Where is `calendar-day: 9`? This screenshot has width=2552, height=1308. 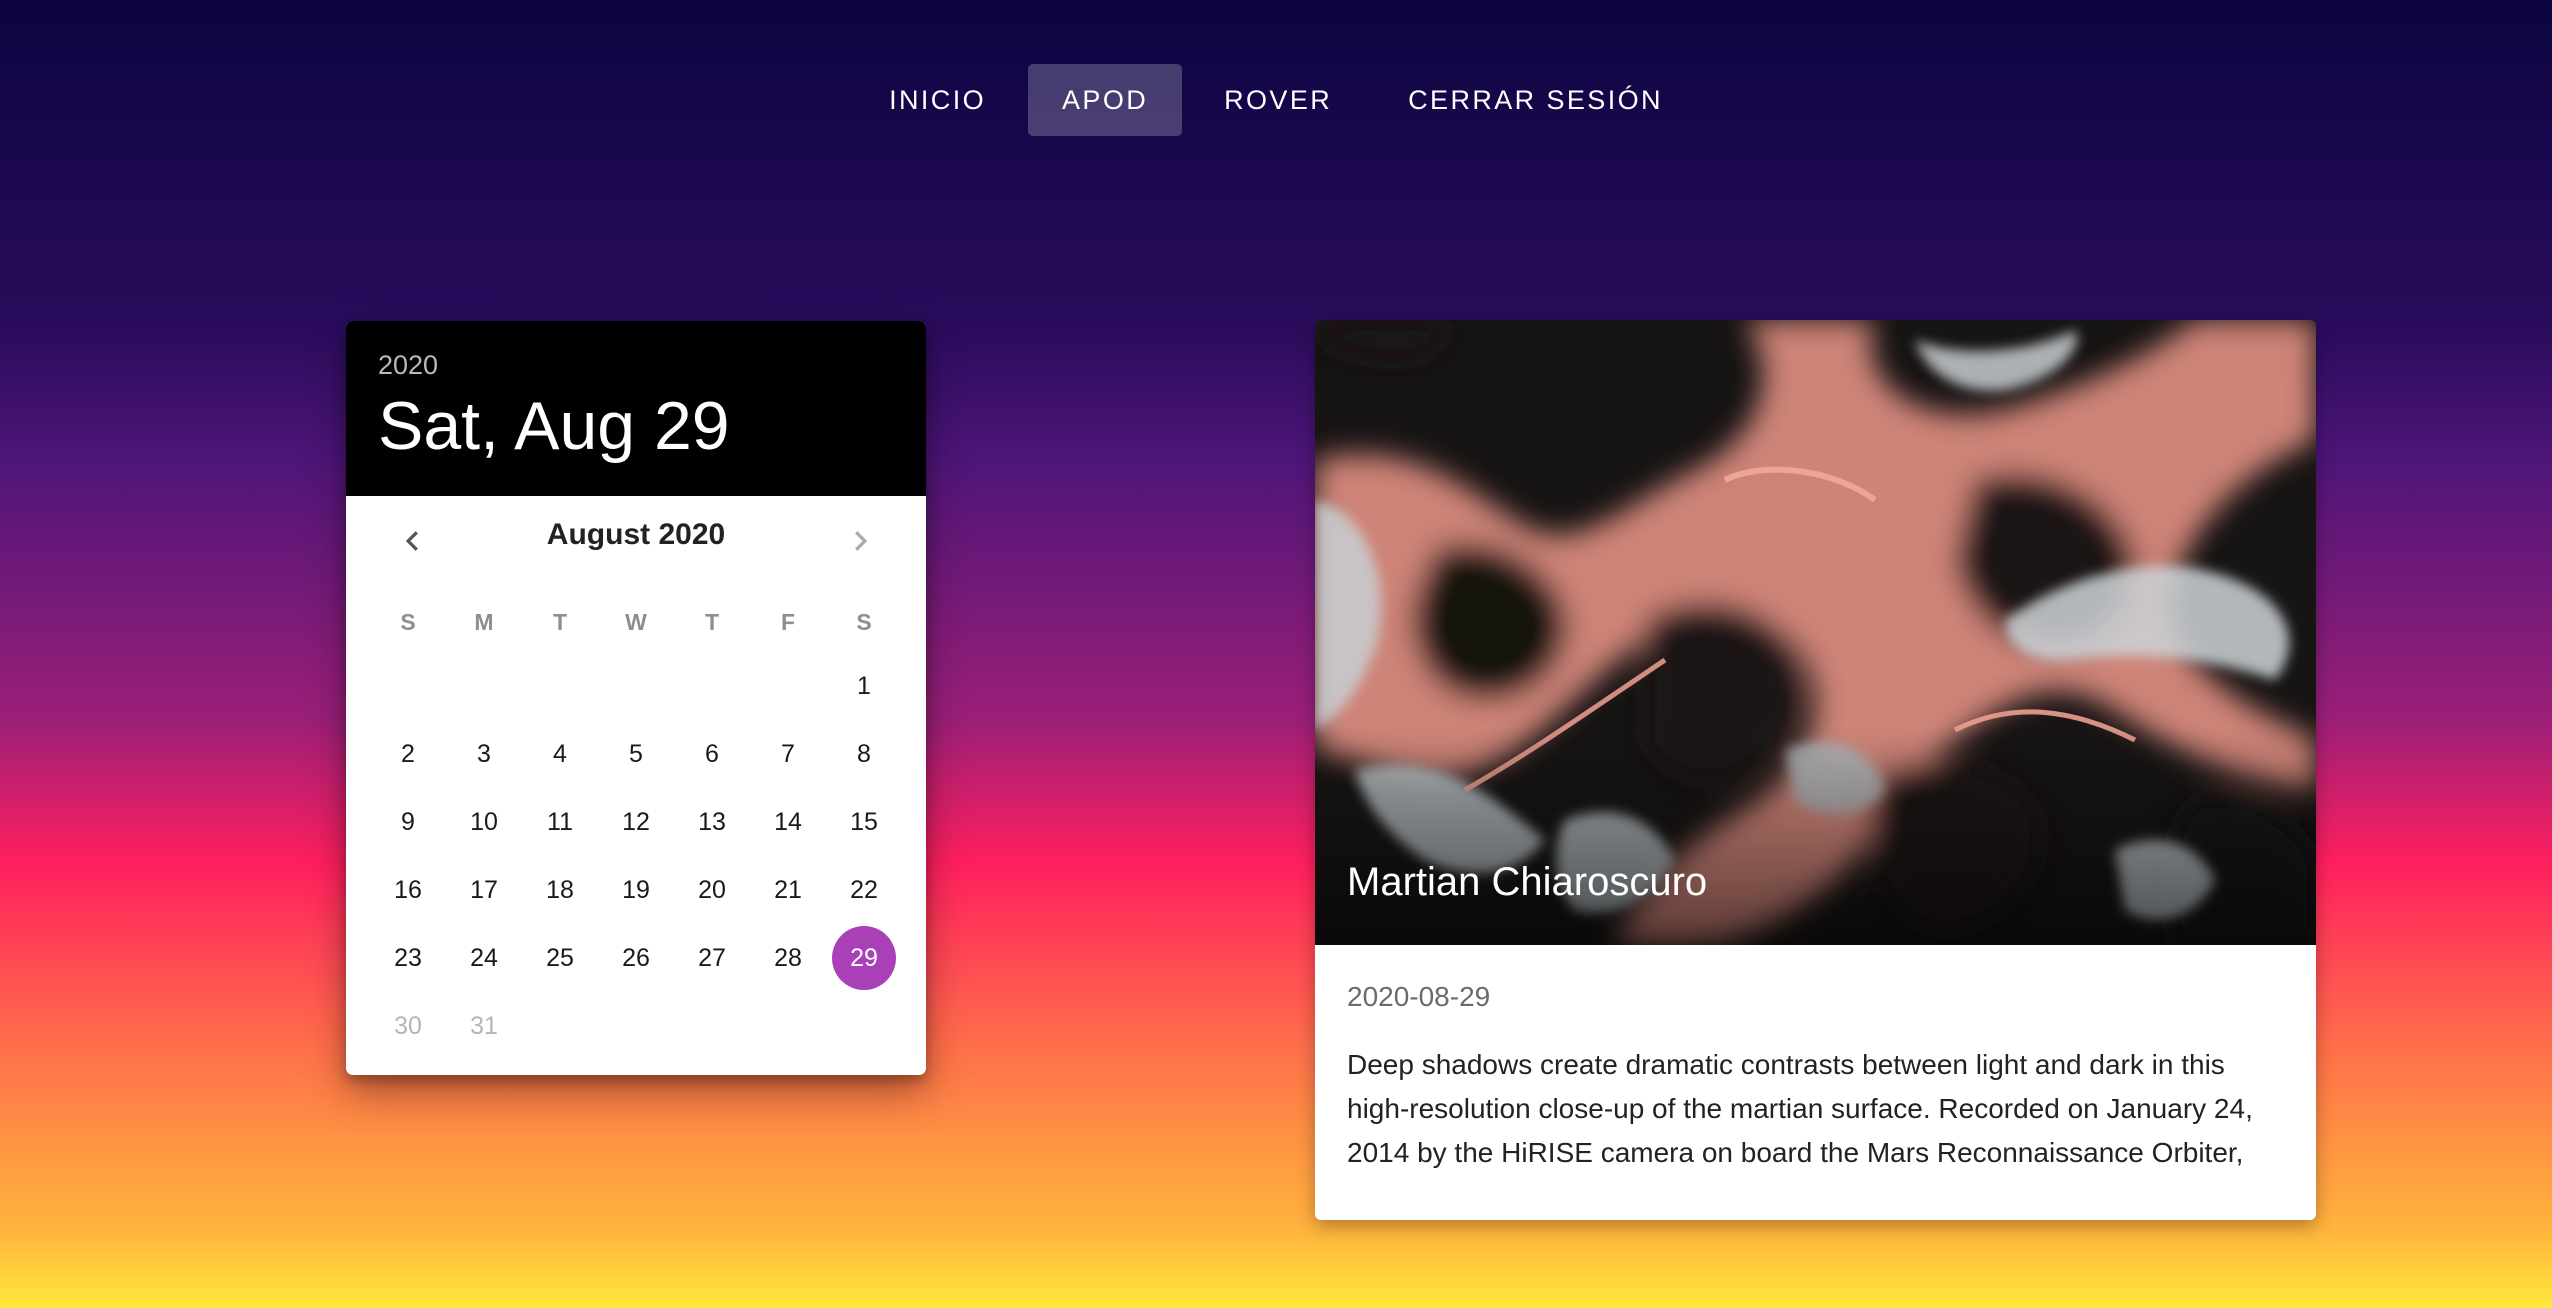
calendar-day: 9 is located at coordinates (408, 822).